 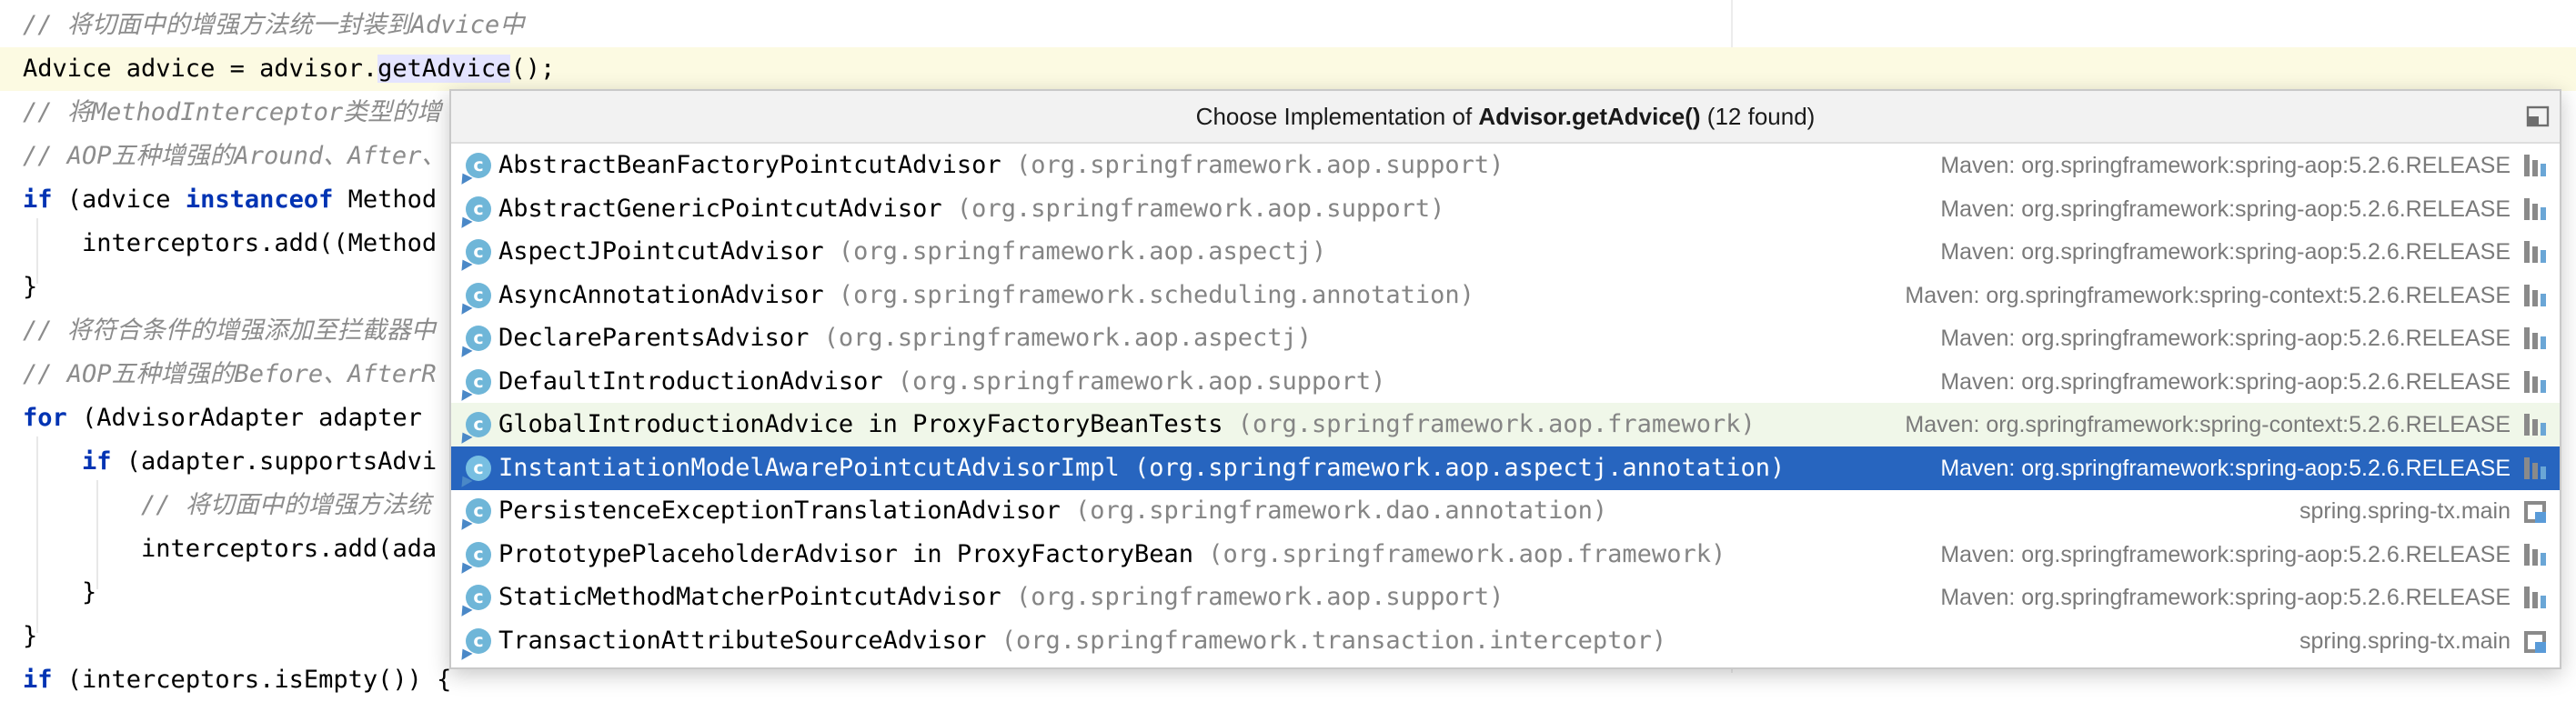 What do you see at coordinates (57, 112) in the screenshot?
I see `code-comment: // 将` at bounding box center [57, 112].